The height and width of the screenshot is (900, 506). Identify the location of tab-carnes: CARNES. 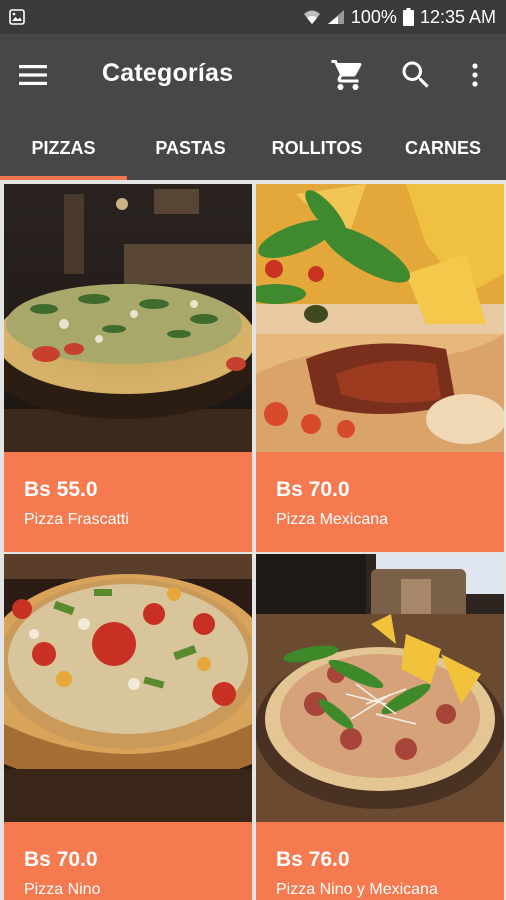
(443, 148).